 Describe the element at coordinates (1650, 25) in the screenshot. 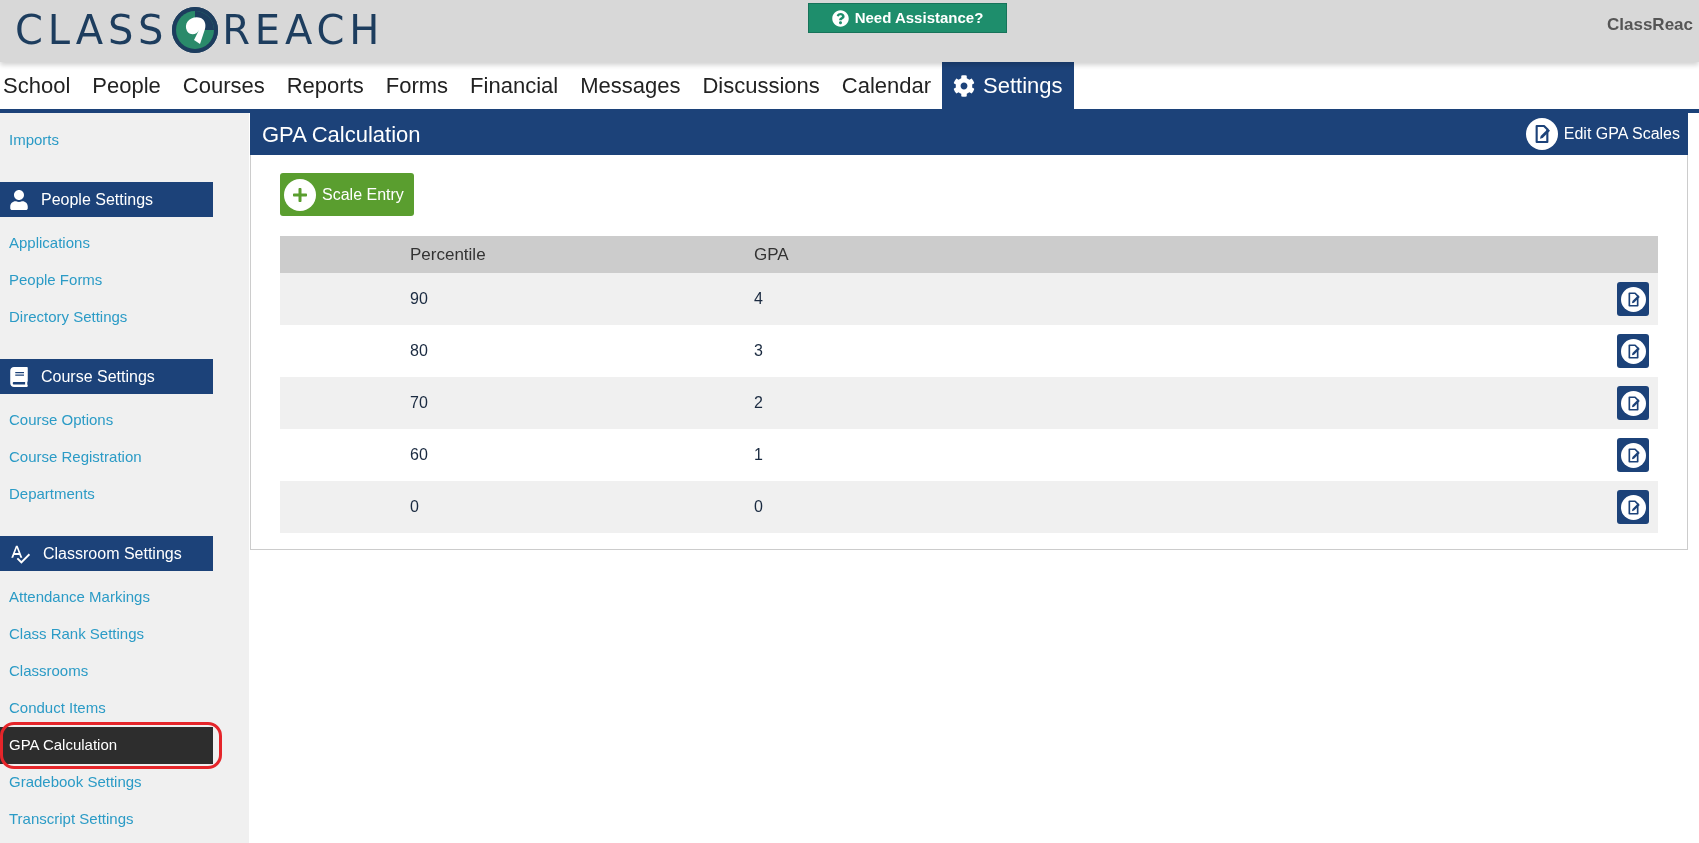

I see `account-name: ClassReac` at that location.